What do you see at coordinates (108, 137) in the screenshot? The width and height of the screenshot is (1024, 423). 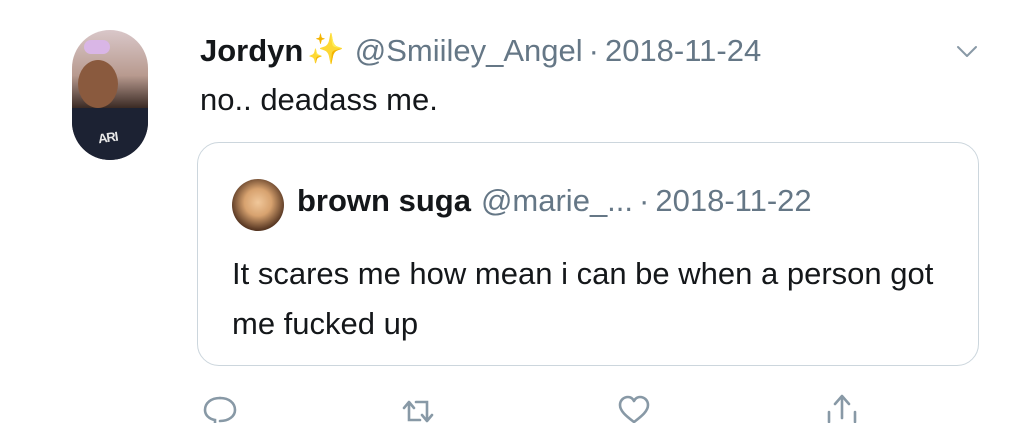 I see `avatar-hoodie-text: ARI` at bounding box center [108, 137].